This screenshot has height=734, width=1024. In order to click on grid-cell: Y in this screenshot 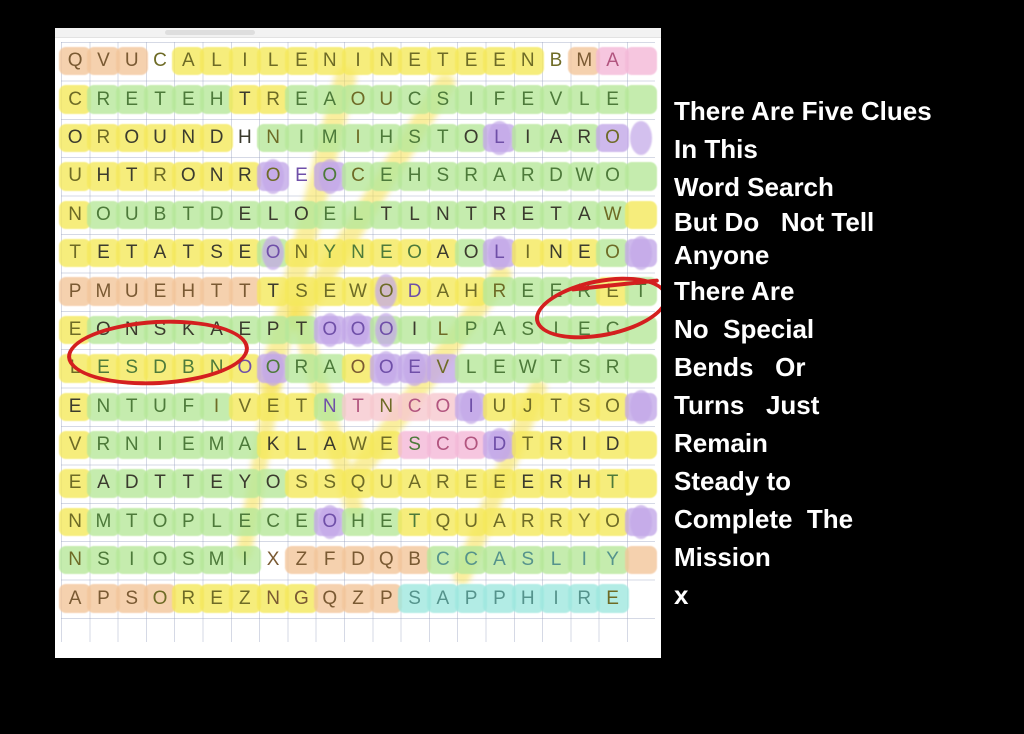, I will do `click(329, 253)`.